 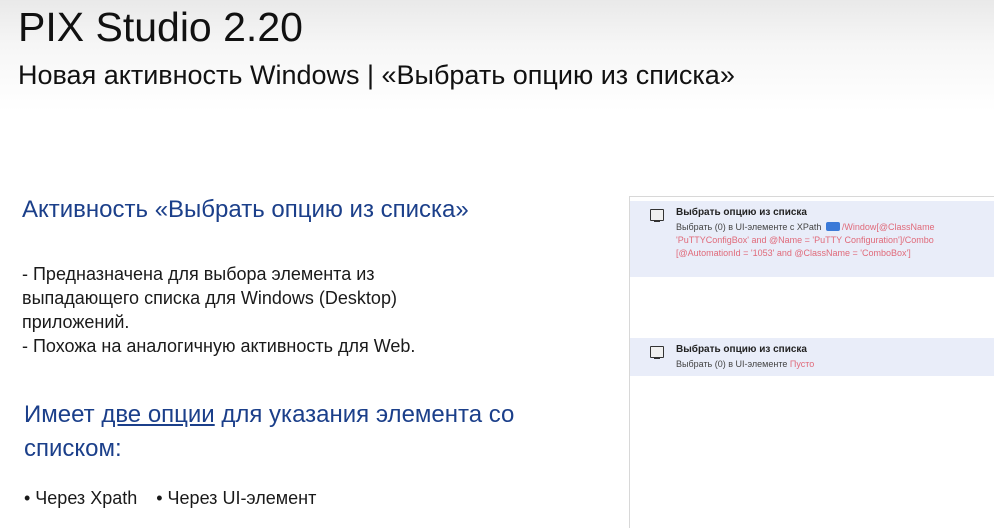 I want to click on bullet-ui-element: • Через UI-элемент, so click(x=236, y=498).